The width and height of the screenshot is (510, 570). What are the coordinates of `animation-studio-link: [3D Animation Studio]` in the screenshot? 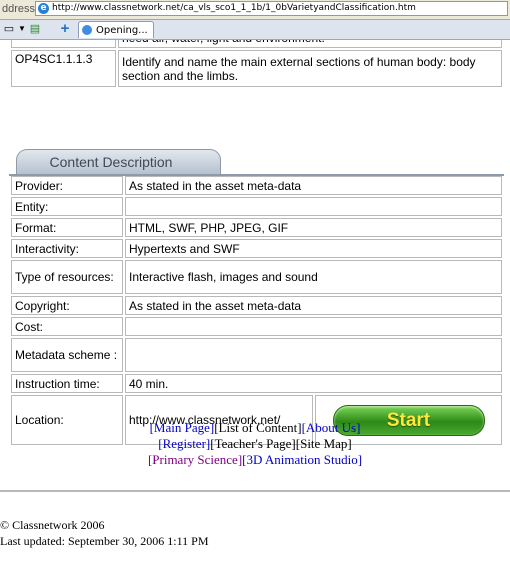 It's located at (302, 459).